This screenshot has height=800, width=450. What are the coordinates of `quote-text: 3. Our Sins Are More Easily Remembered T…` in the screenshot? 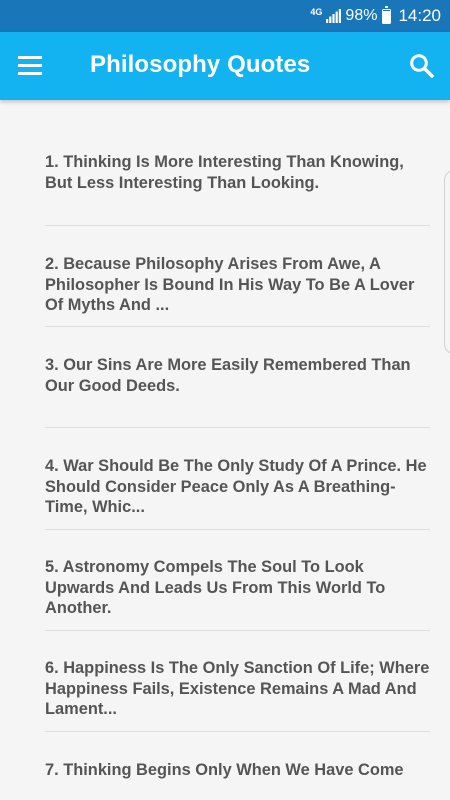 It's located at (228, 375).